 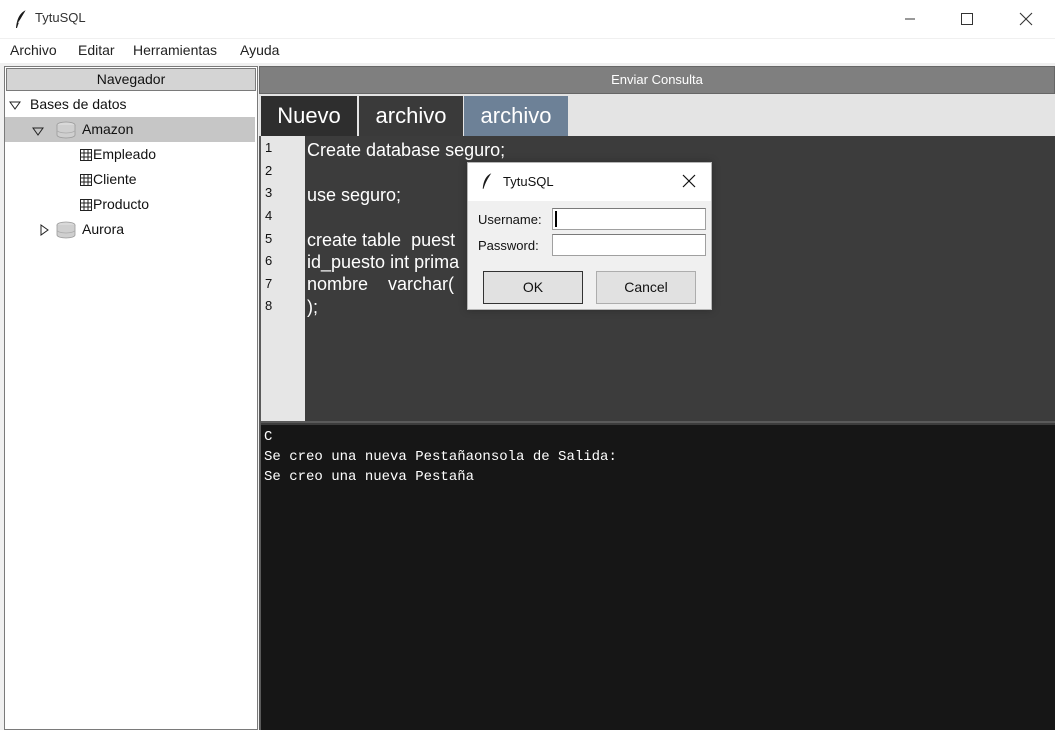 What do you see at coordinates (354, 195) in the screenshot?
I see `code-line: use seguro;` at bounding box center [354, 195].